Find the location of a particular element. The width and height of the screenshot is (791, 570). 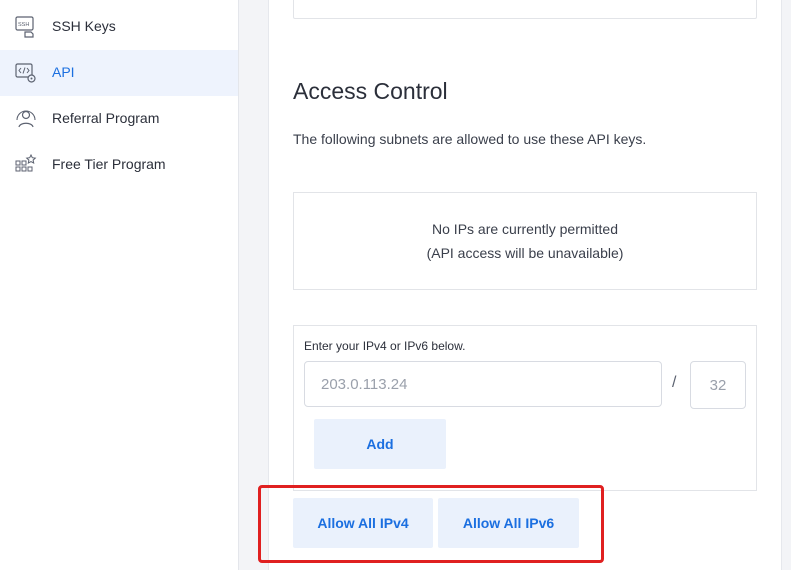

previous-section-box is located at coordinates (525, 9).